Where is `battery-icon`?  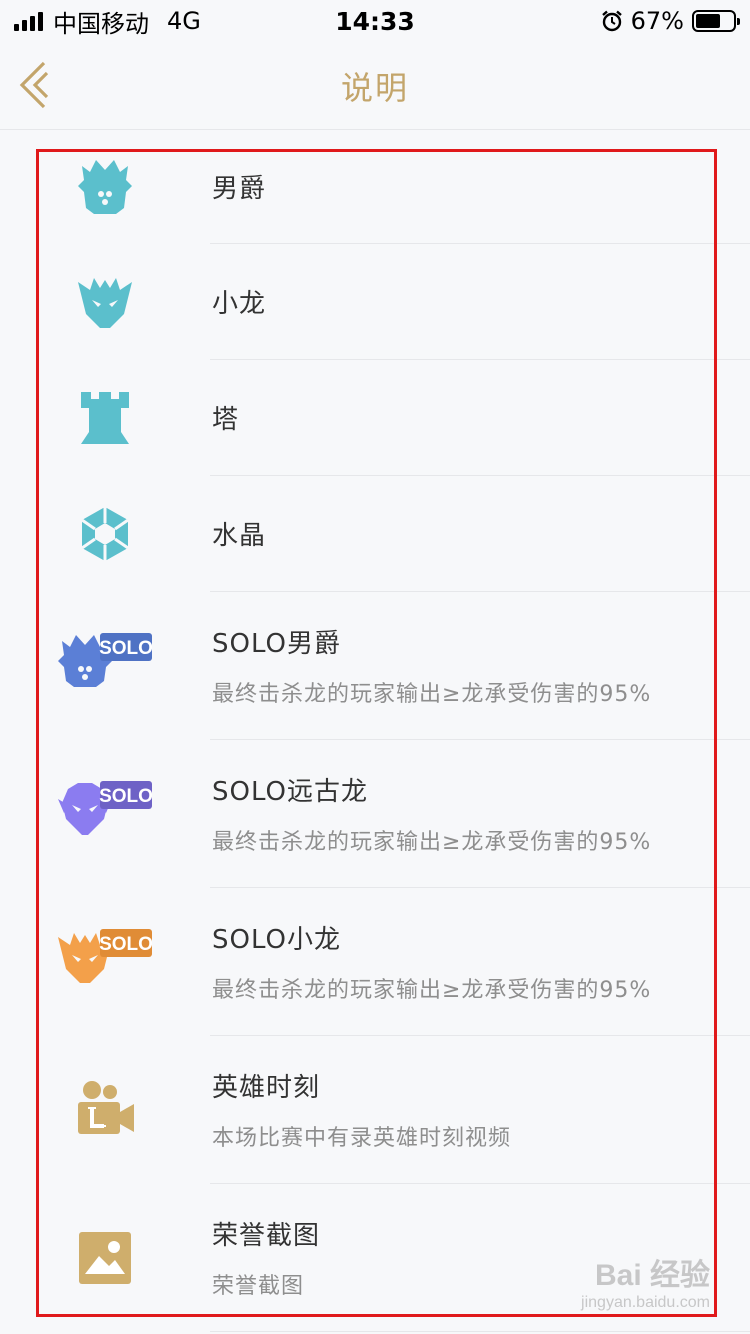
battery-icon is located at coordinates (715, 21).